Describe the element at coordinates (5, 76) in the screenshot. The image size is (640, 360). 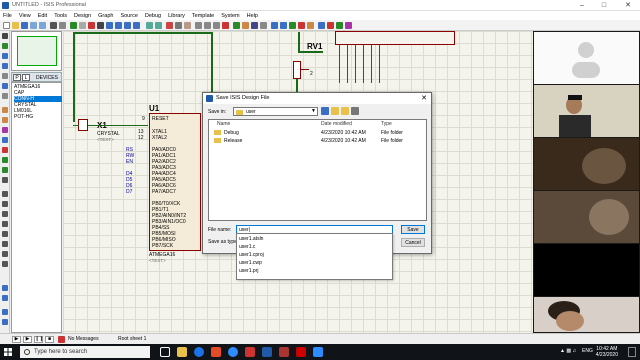
I see `text-script-icon` at that location.